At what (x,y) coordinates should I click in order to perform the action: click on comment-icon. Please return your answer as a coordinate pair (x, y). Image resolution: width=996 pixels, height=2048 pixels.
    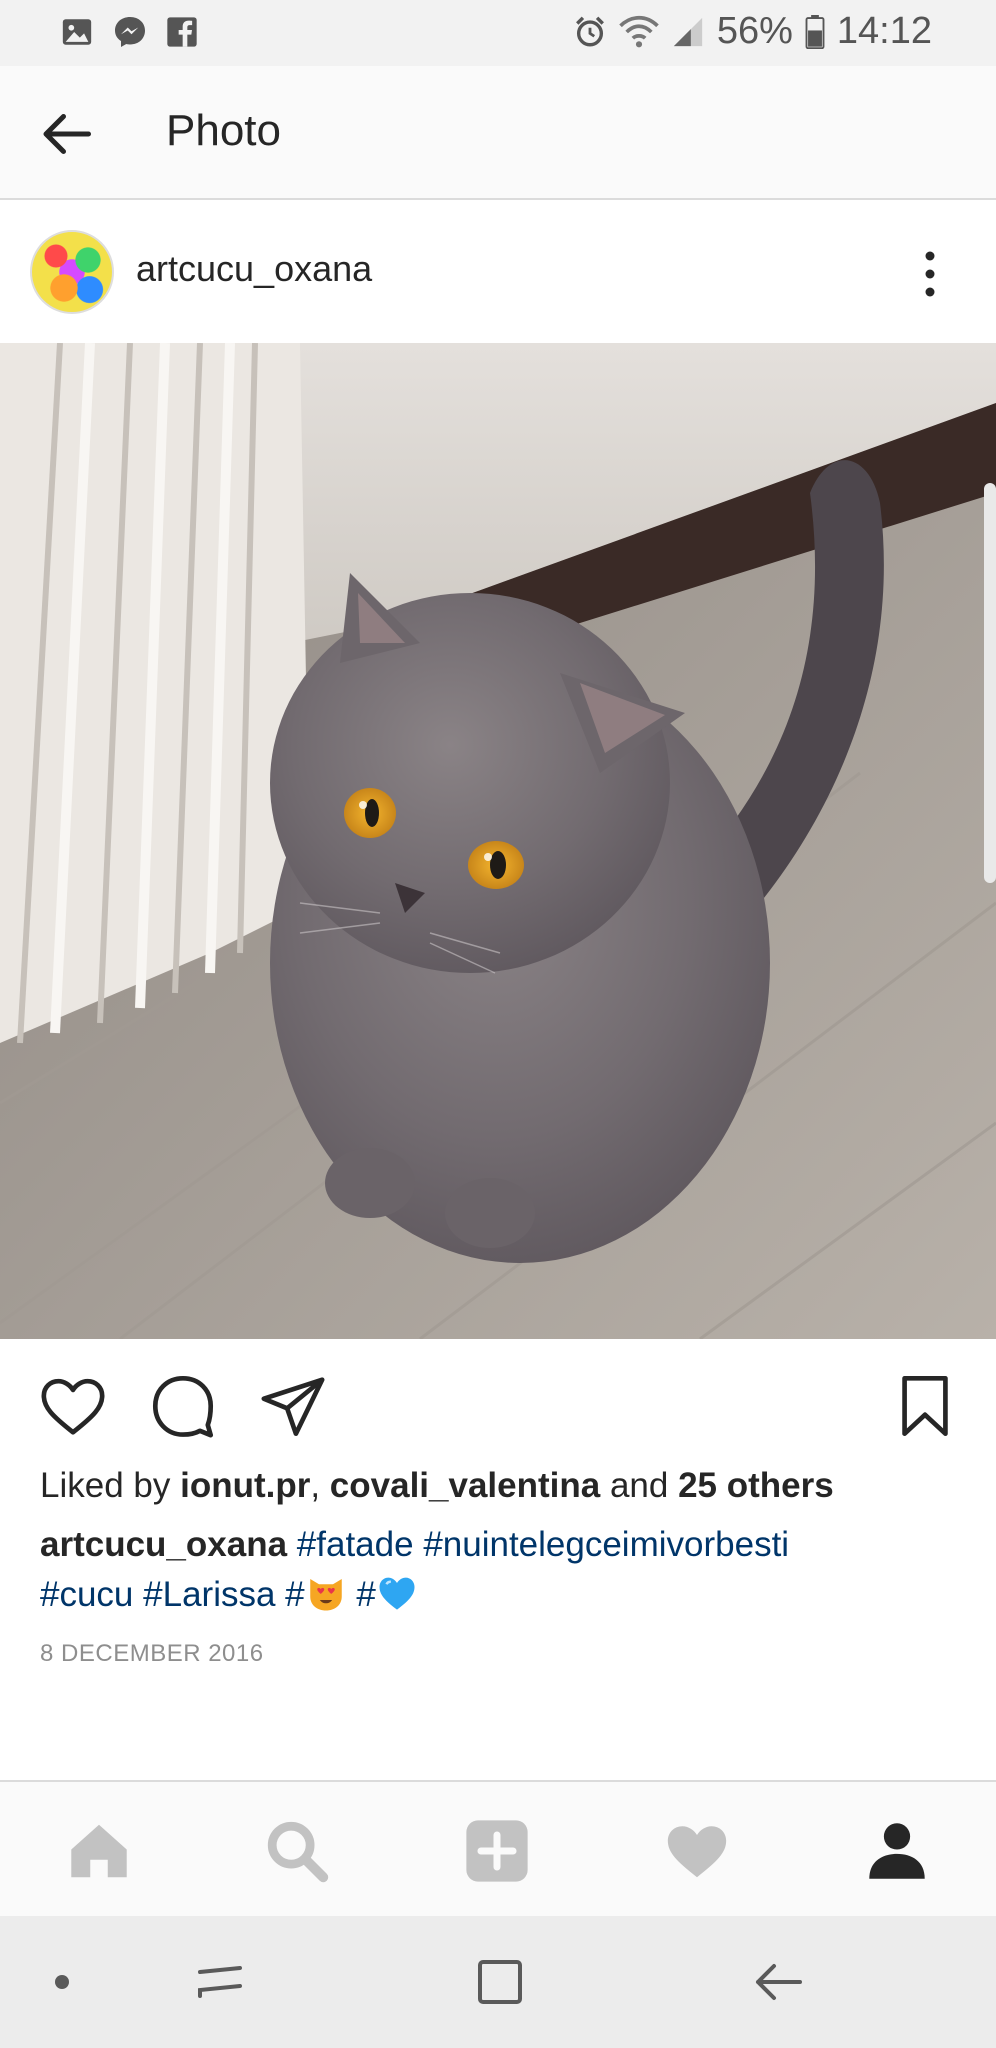
    Looking at the image, I should click on (183, 1406).